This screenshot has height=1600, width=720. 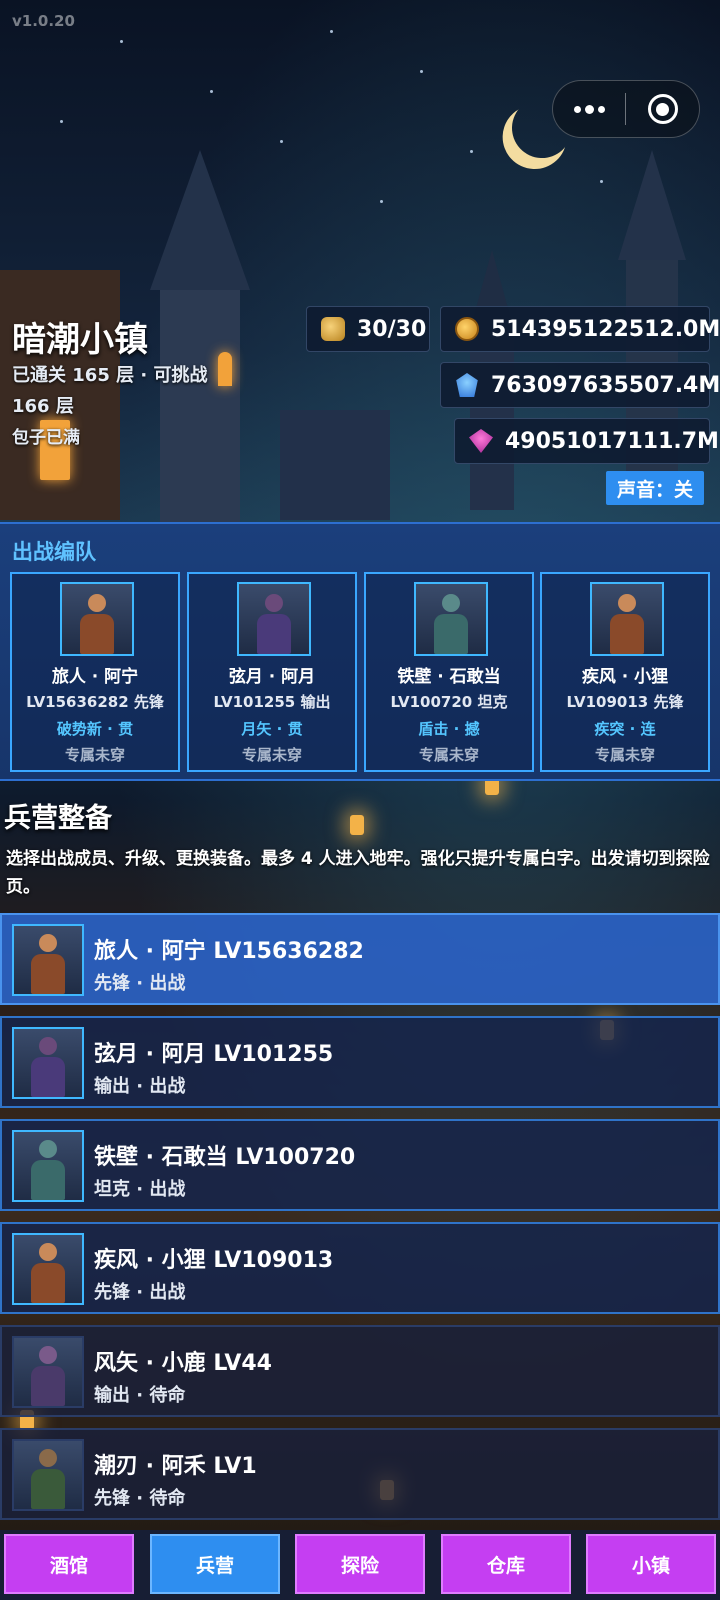 I want to click on squad-card: 疾风 · 小狸 LV109013 先锋 疾突 · 连 专属未穿, so click(x=625, y=672).